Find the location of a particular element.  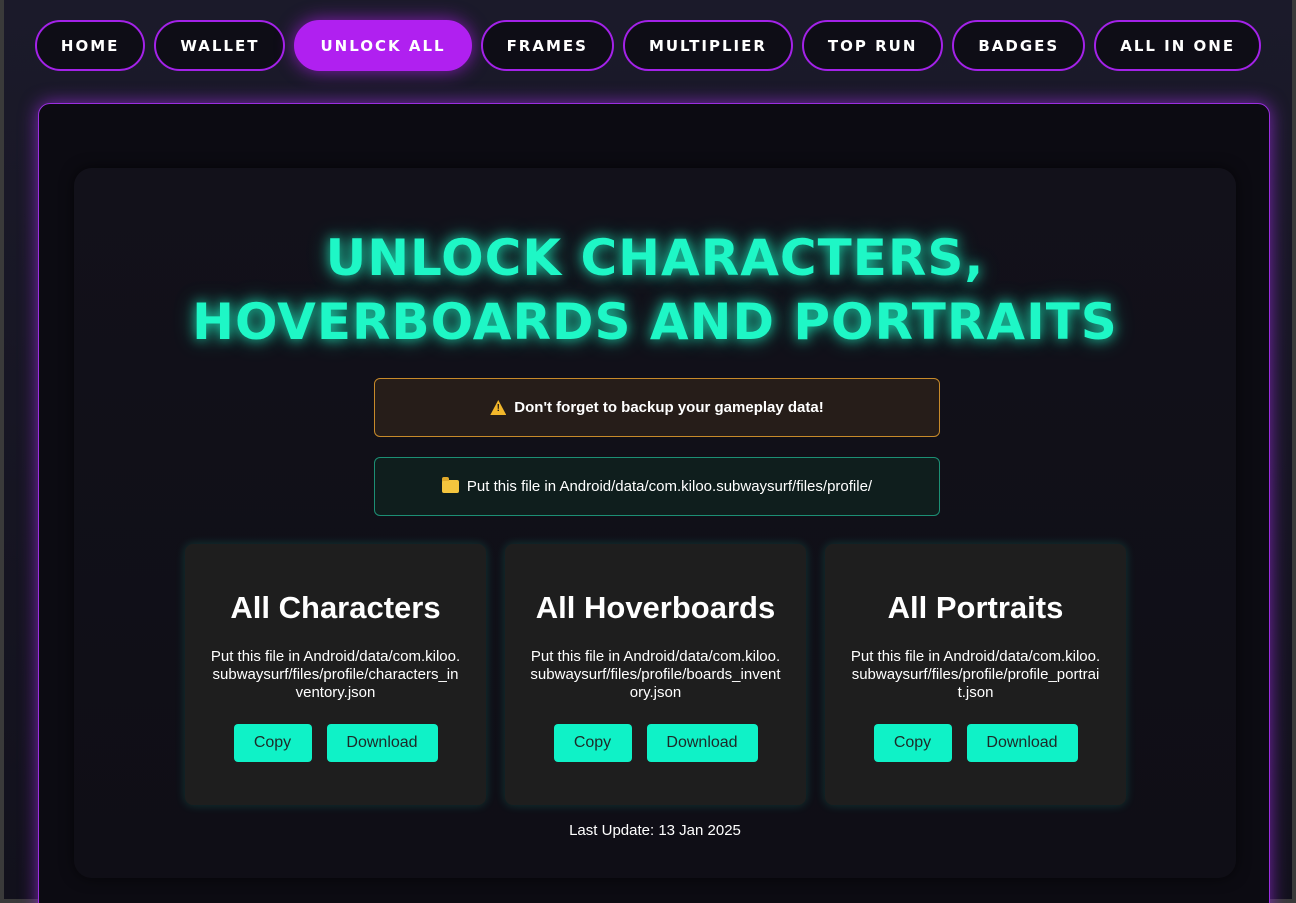

warning-icon is located at coordinates (498, 407).